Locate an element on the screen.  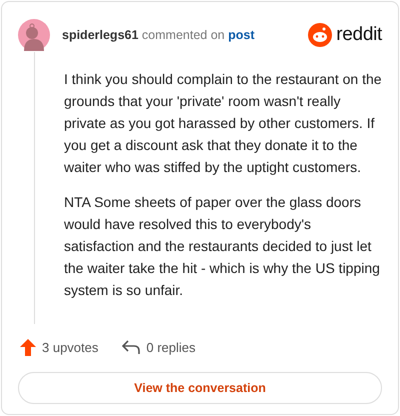
author-name: spiderlegs61 is located at coordinates (100, 35).